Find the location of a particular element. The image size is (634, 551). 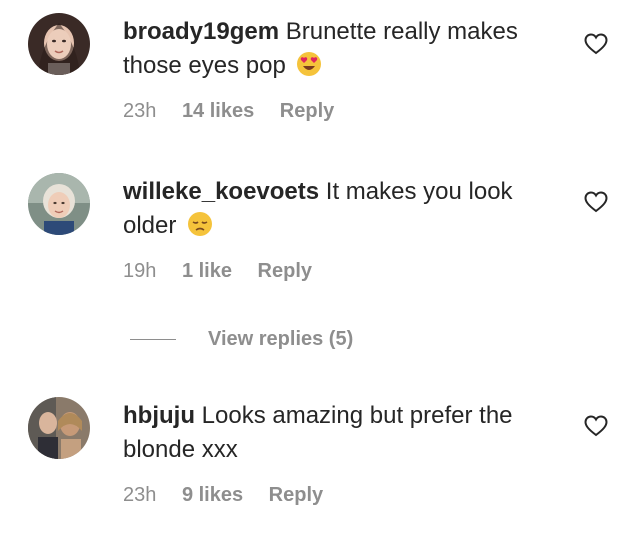

comment-text: willeke_koevoets It makes you look older is located at coordinates (343, 209).